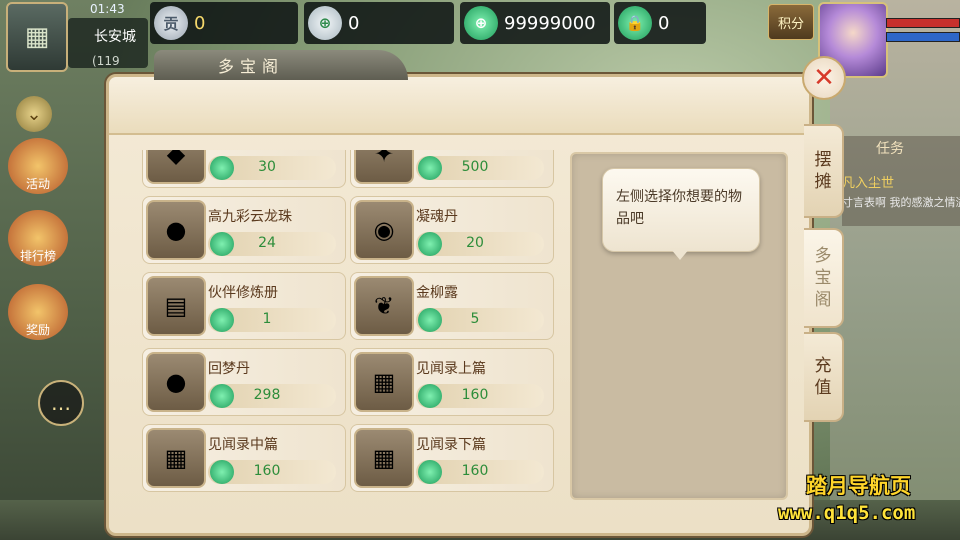  What do you see at coordinates (635, 23) in the screenshot?
I see `locked-jade-icon: 🔒` at bounding box center [635, 23].